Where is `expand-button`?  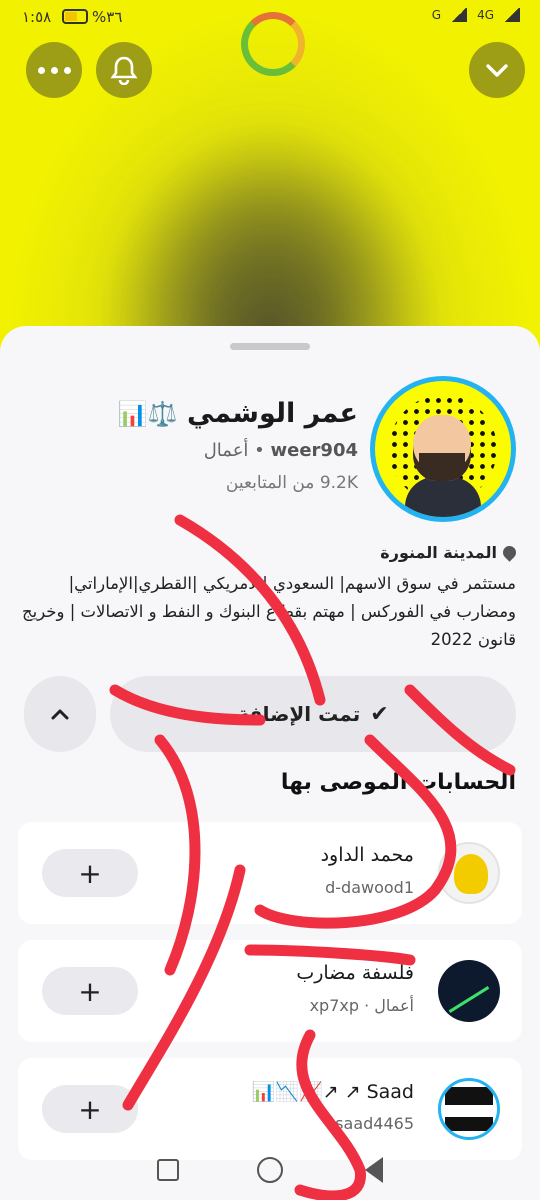 expand-button is located at coordinates (60, 714).